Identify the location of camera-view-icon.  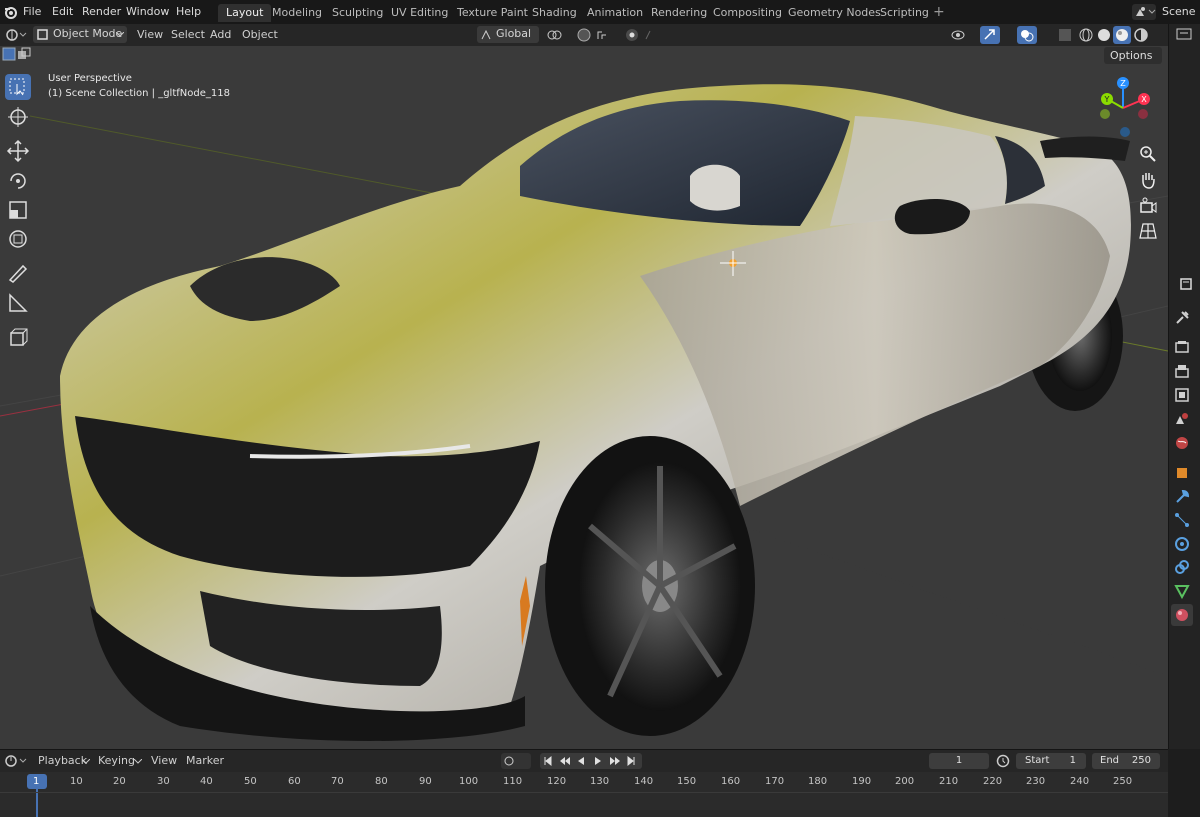
(1148, 206).